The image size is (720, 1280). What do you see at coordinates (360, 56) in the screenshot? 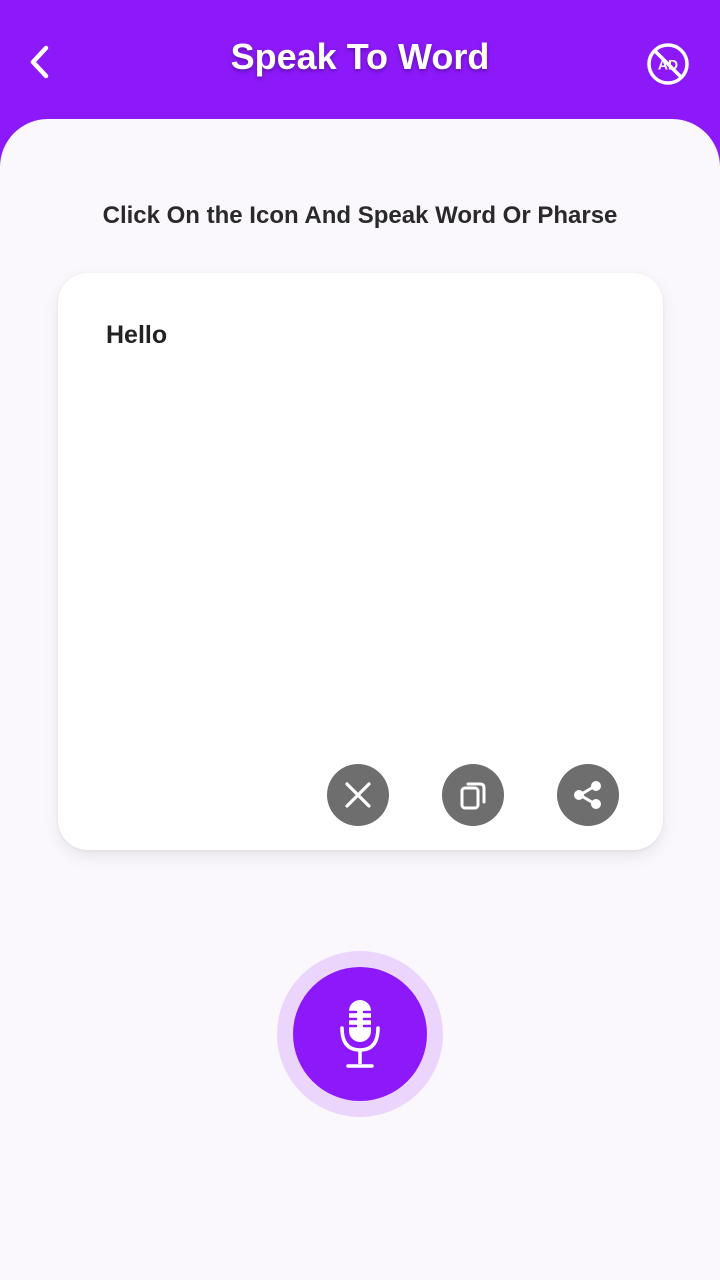
I see `page-title: Speak To Word` at bounding box center [360, 56].